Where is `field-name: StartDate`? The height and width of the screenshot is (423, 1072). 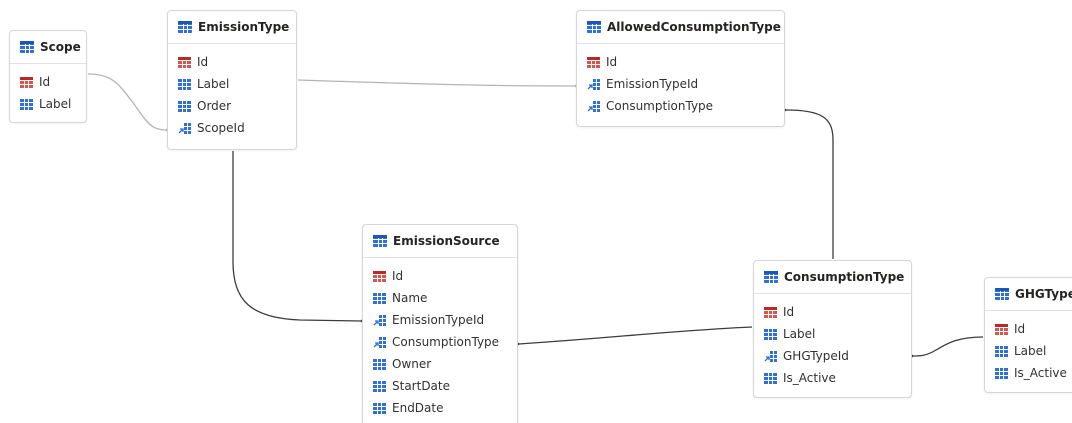 field-name: StartDate is located at coordinates (421, 386).